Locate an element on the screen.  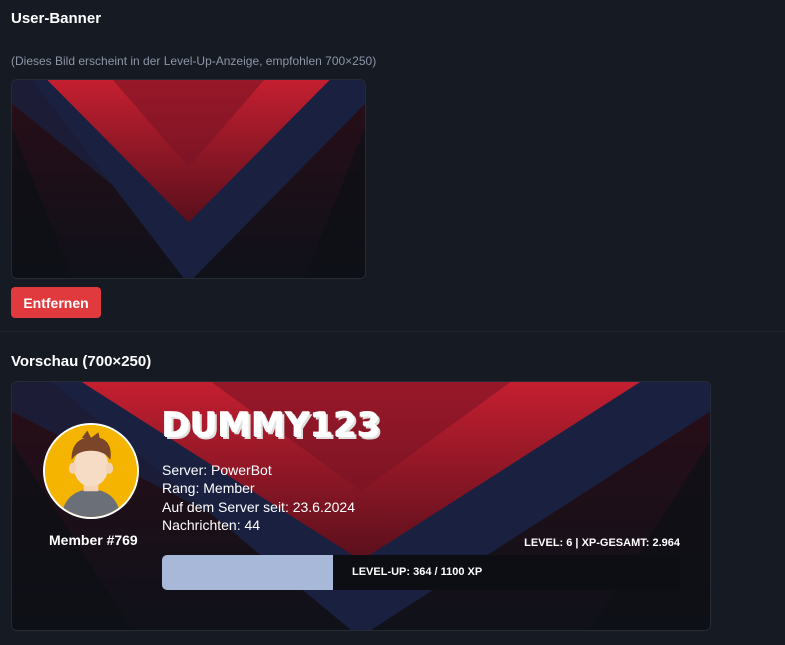
xp-progress-fill is located at coordinates (248, 572).